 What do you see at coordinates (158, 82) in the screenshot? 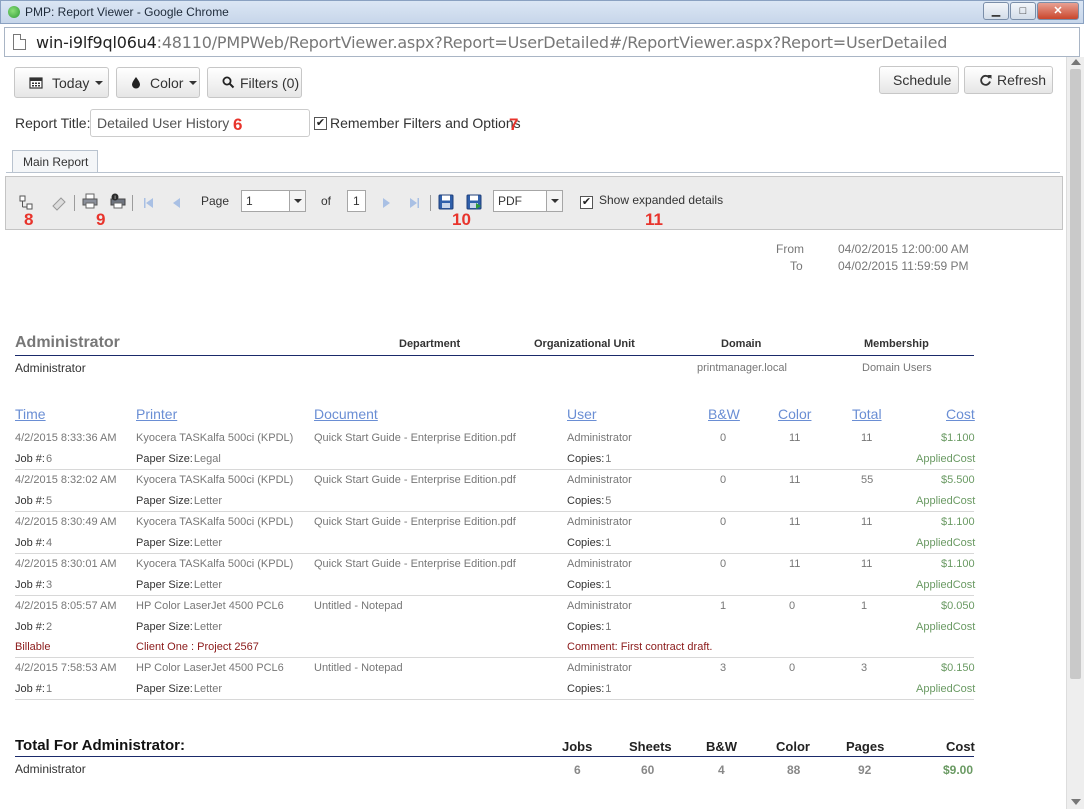
I see `color-dropdown: Color` at bounding box center [158, 82].